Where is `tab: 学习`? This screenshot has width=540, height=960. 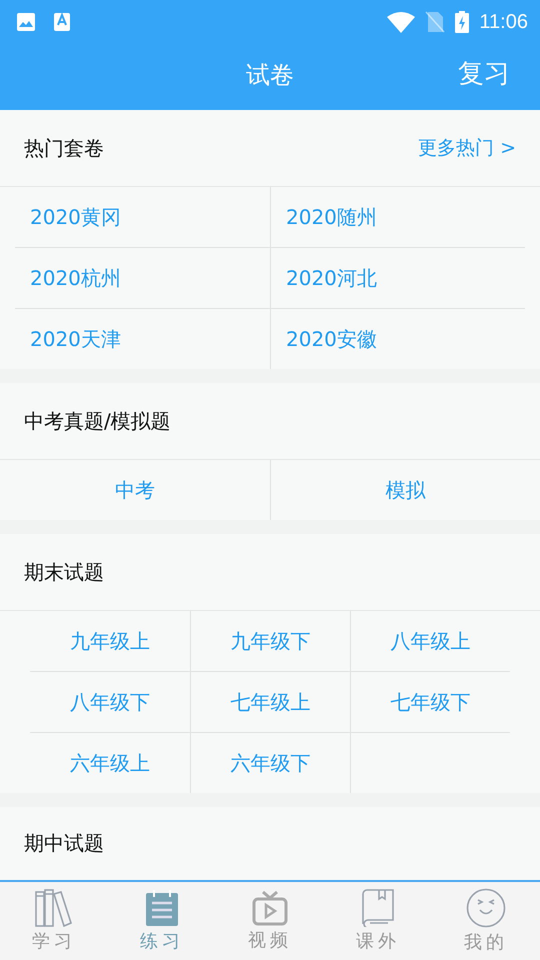 tab: 学习 is located at coordinates (54, 921).